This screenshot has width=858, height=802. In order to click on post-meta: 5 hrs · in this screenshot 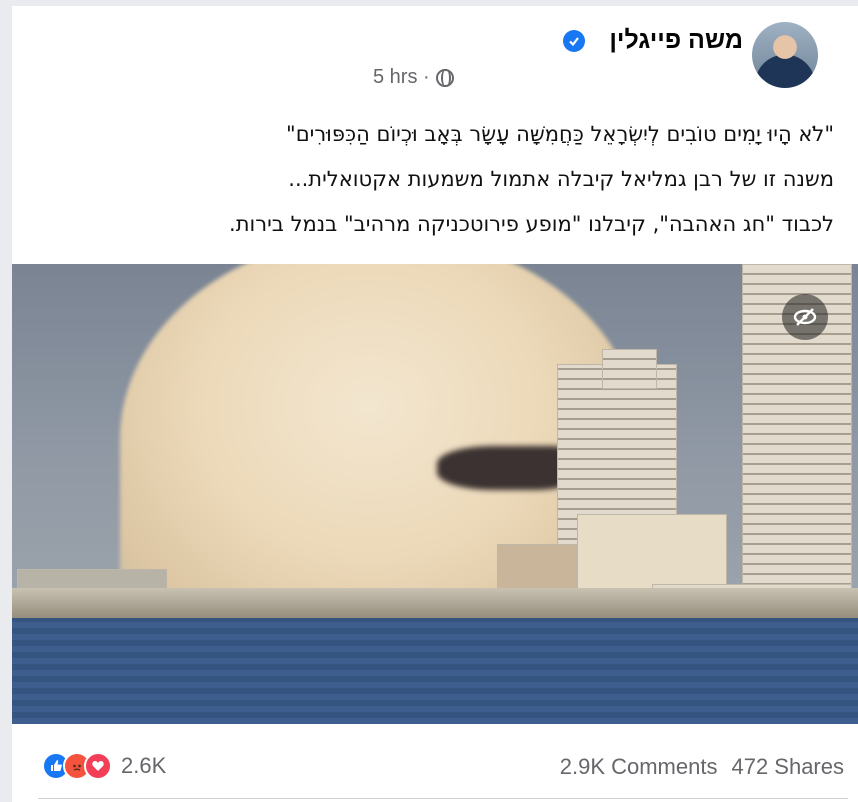, I will do `click(413, 77)`.